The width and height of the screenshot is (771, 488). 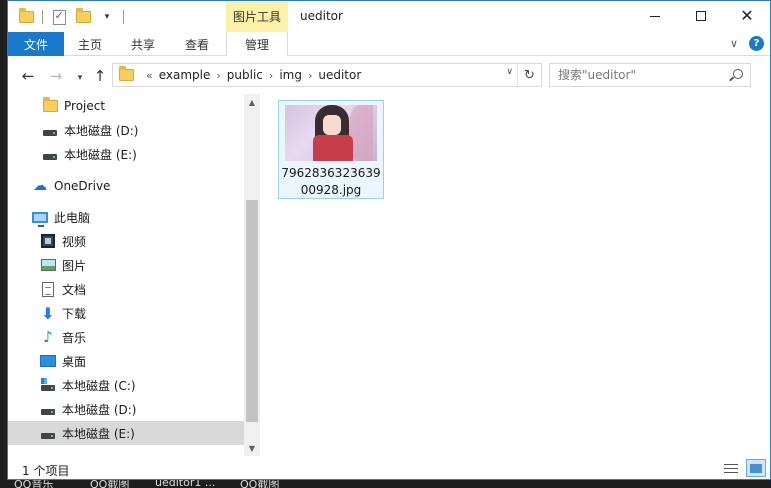 I want to click on breadcrumb-public: public, so click(x=245, y=75).